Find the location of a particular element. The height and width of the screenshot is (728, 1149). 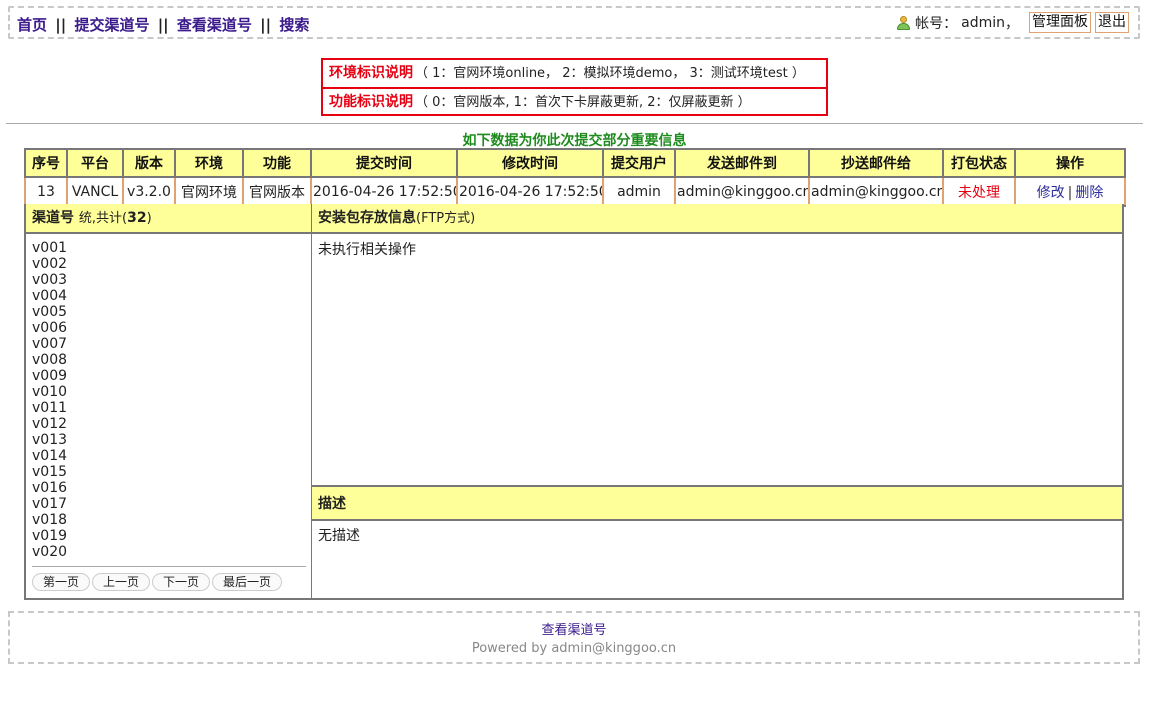

divider is located at coordinates (574, 123).